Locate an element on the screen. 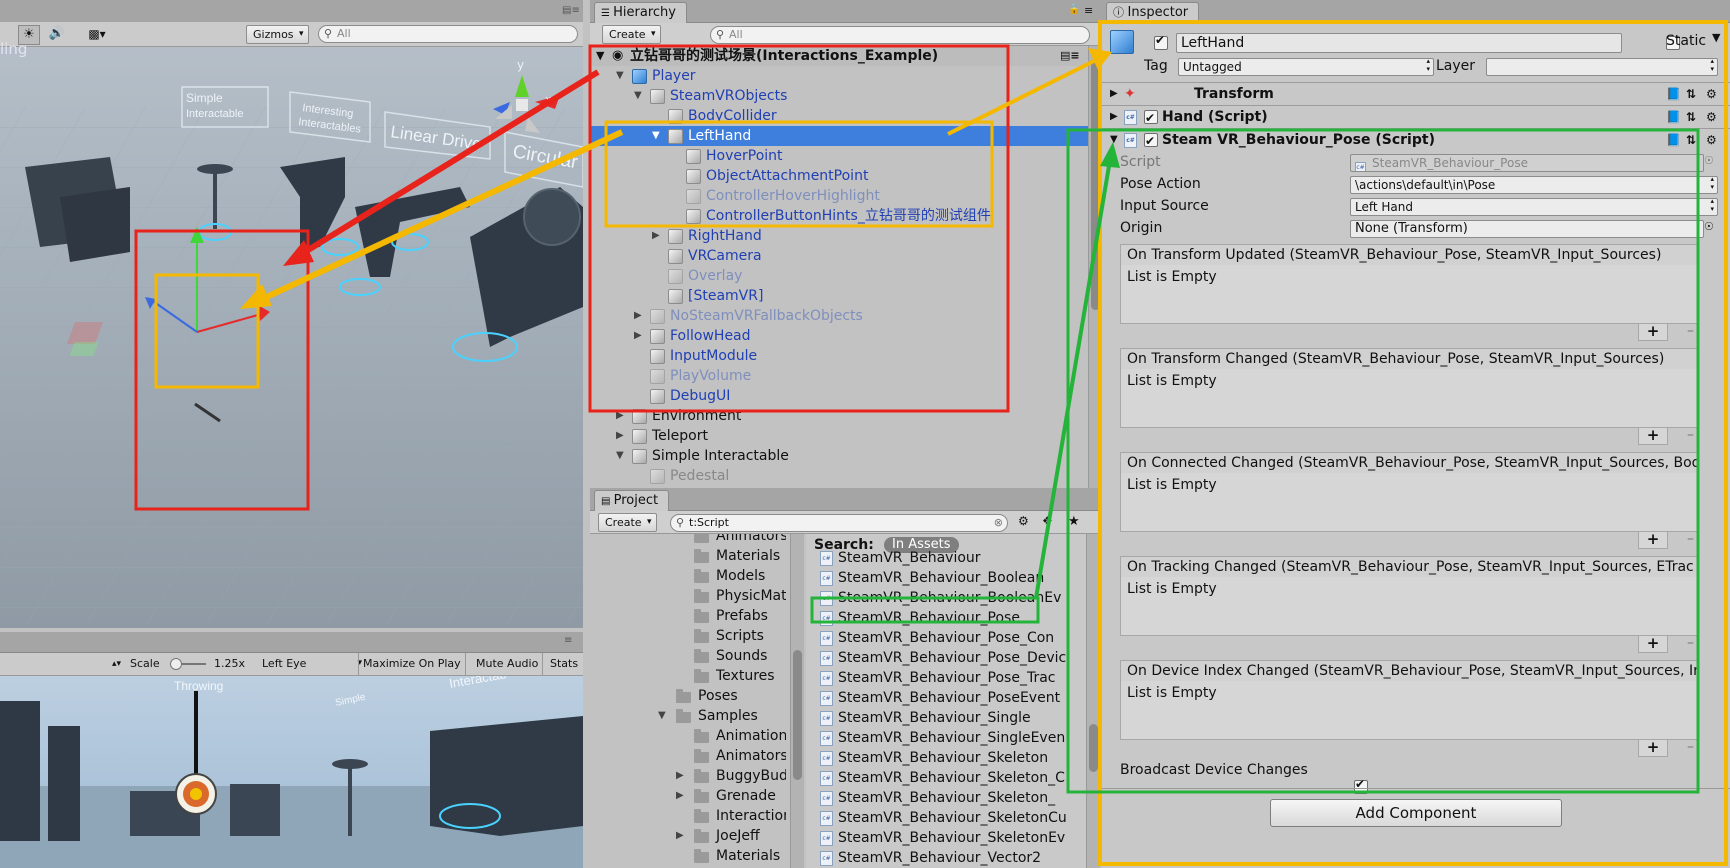 The image size is (1730, 868). hierarchy-scrollbar is located at coordinates (1095, 267).